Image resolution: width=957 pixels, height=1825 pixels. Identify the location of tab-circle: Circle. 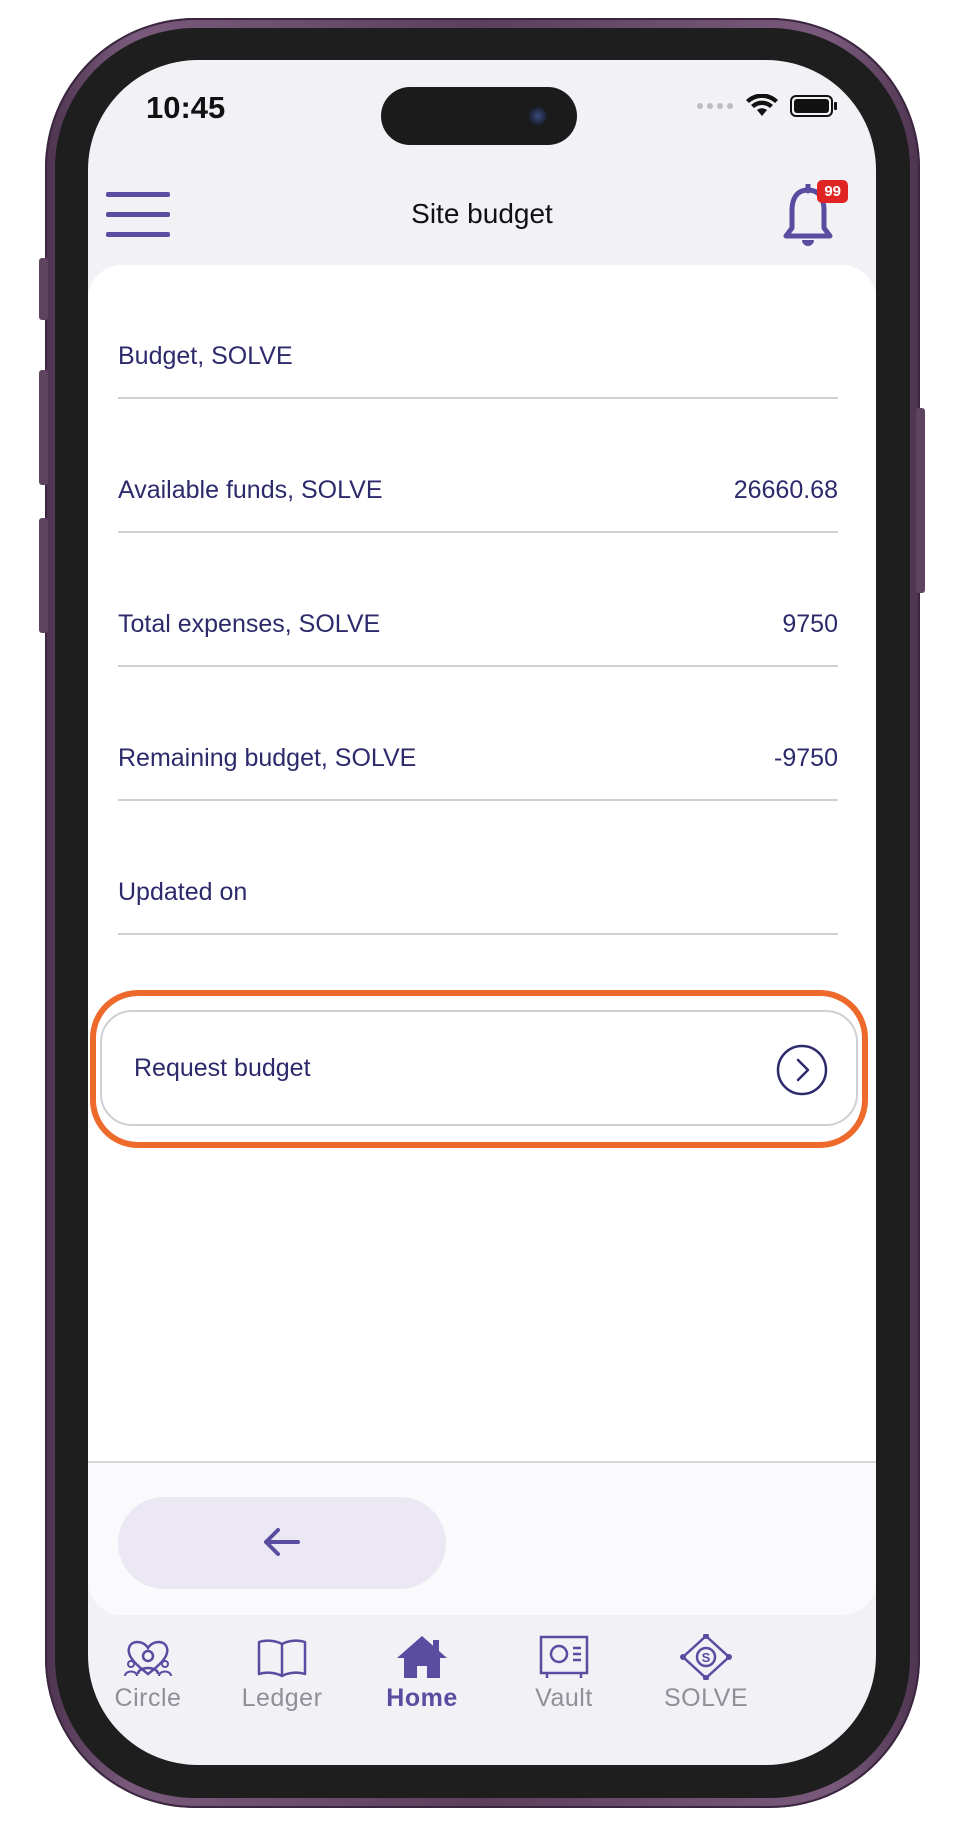
(148, 1675).